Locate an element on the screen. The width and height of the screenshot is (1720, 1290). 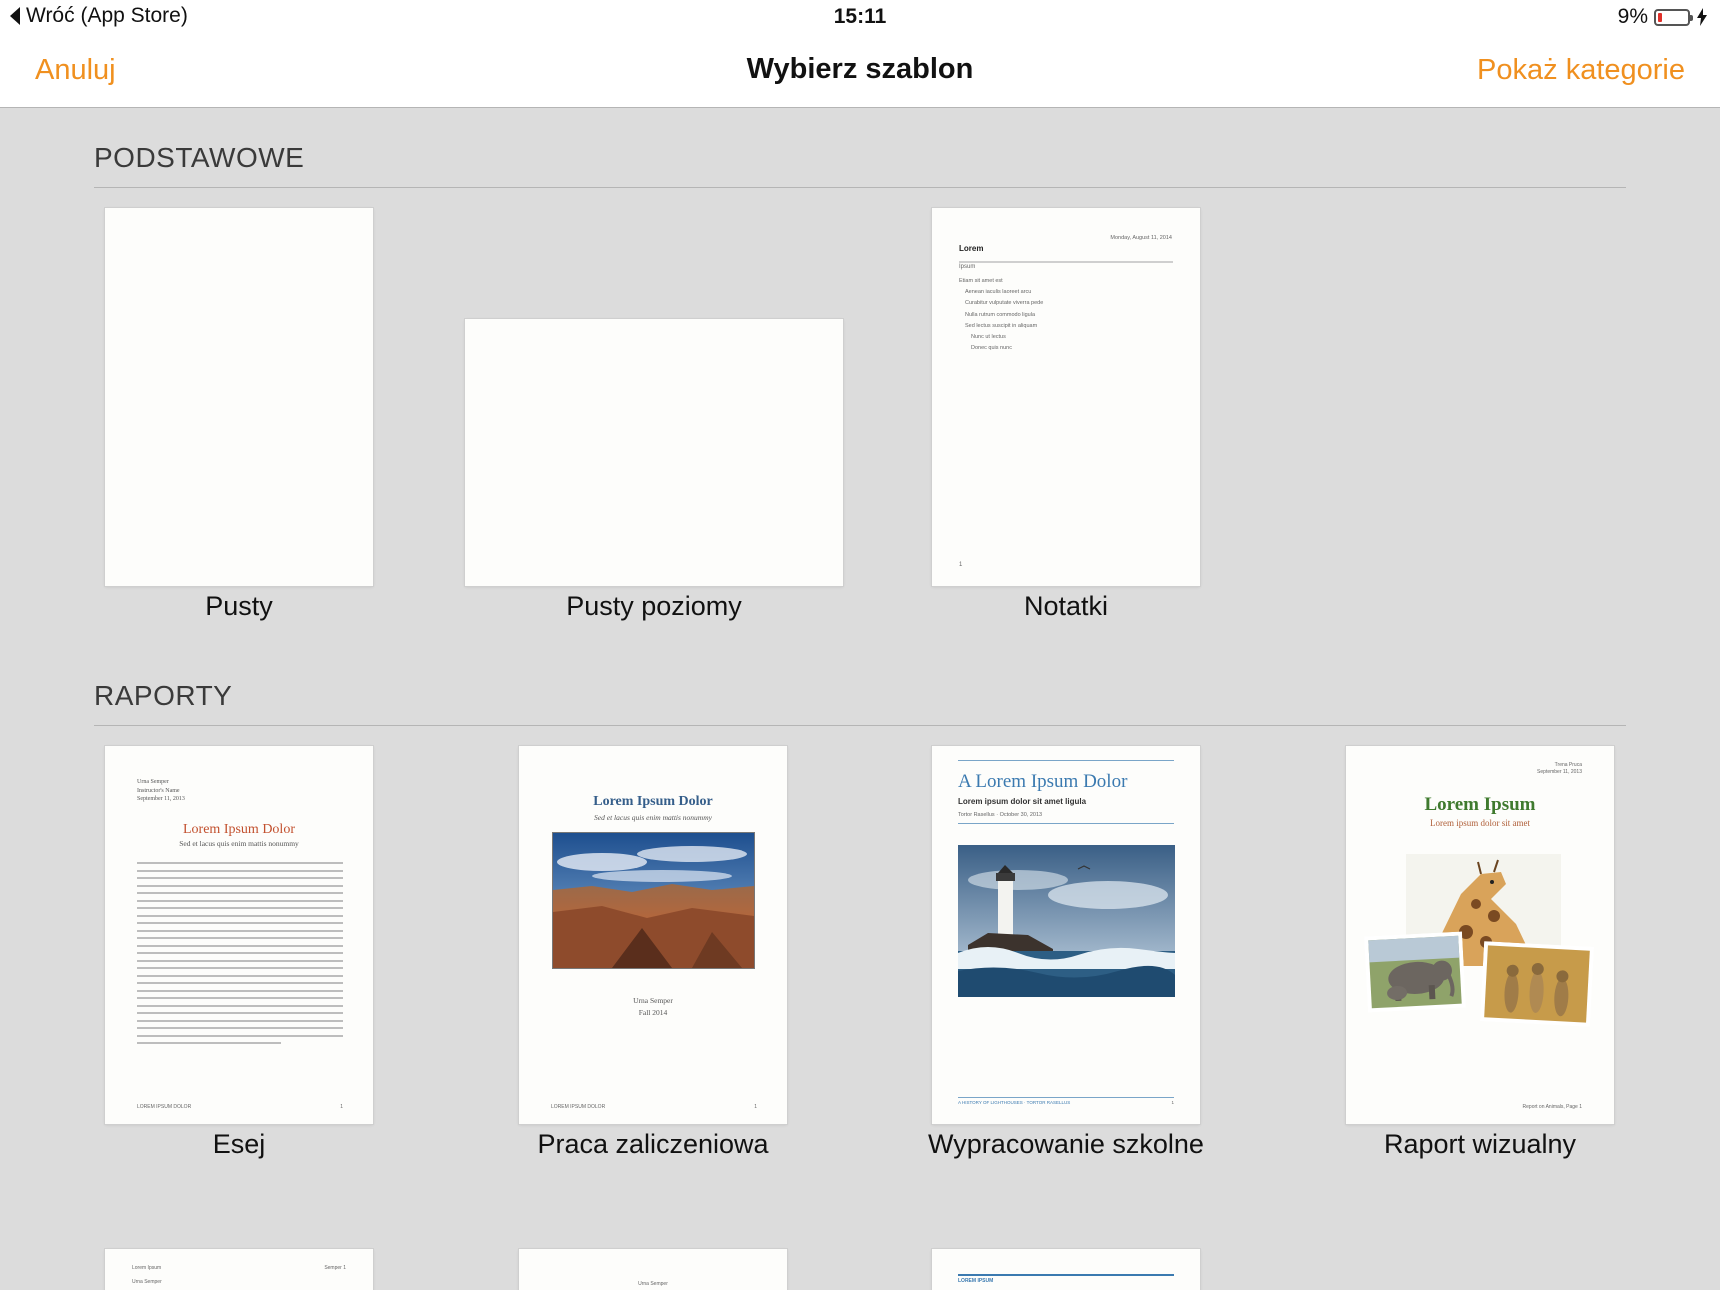
template-pusty-poziomy: Pusty poziomy is located at coordinates (654, 473).